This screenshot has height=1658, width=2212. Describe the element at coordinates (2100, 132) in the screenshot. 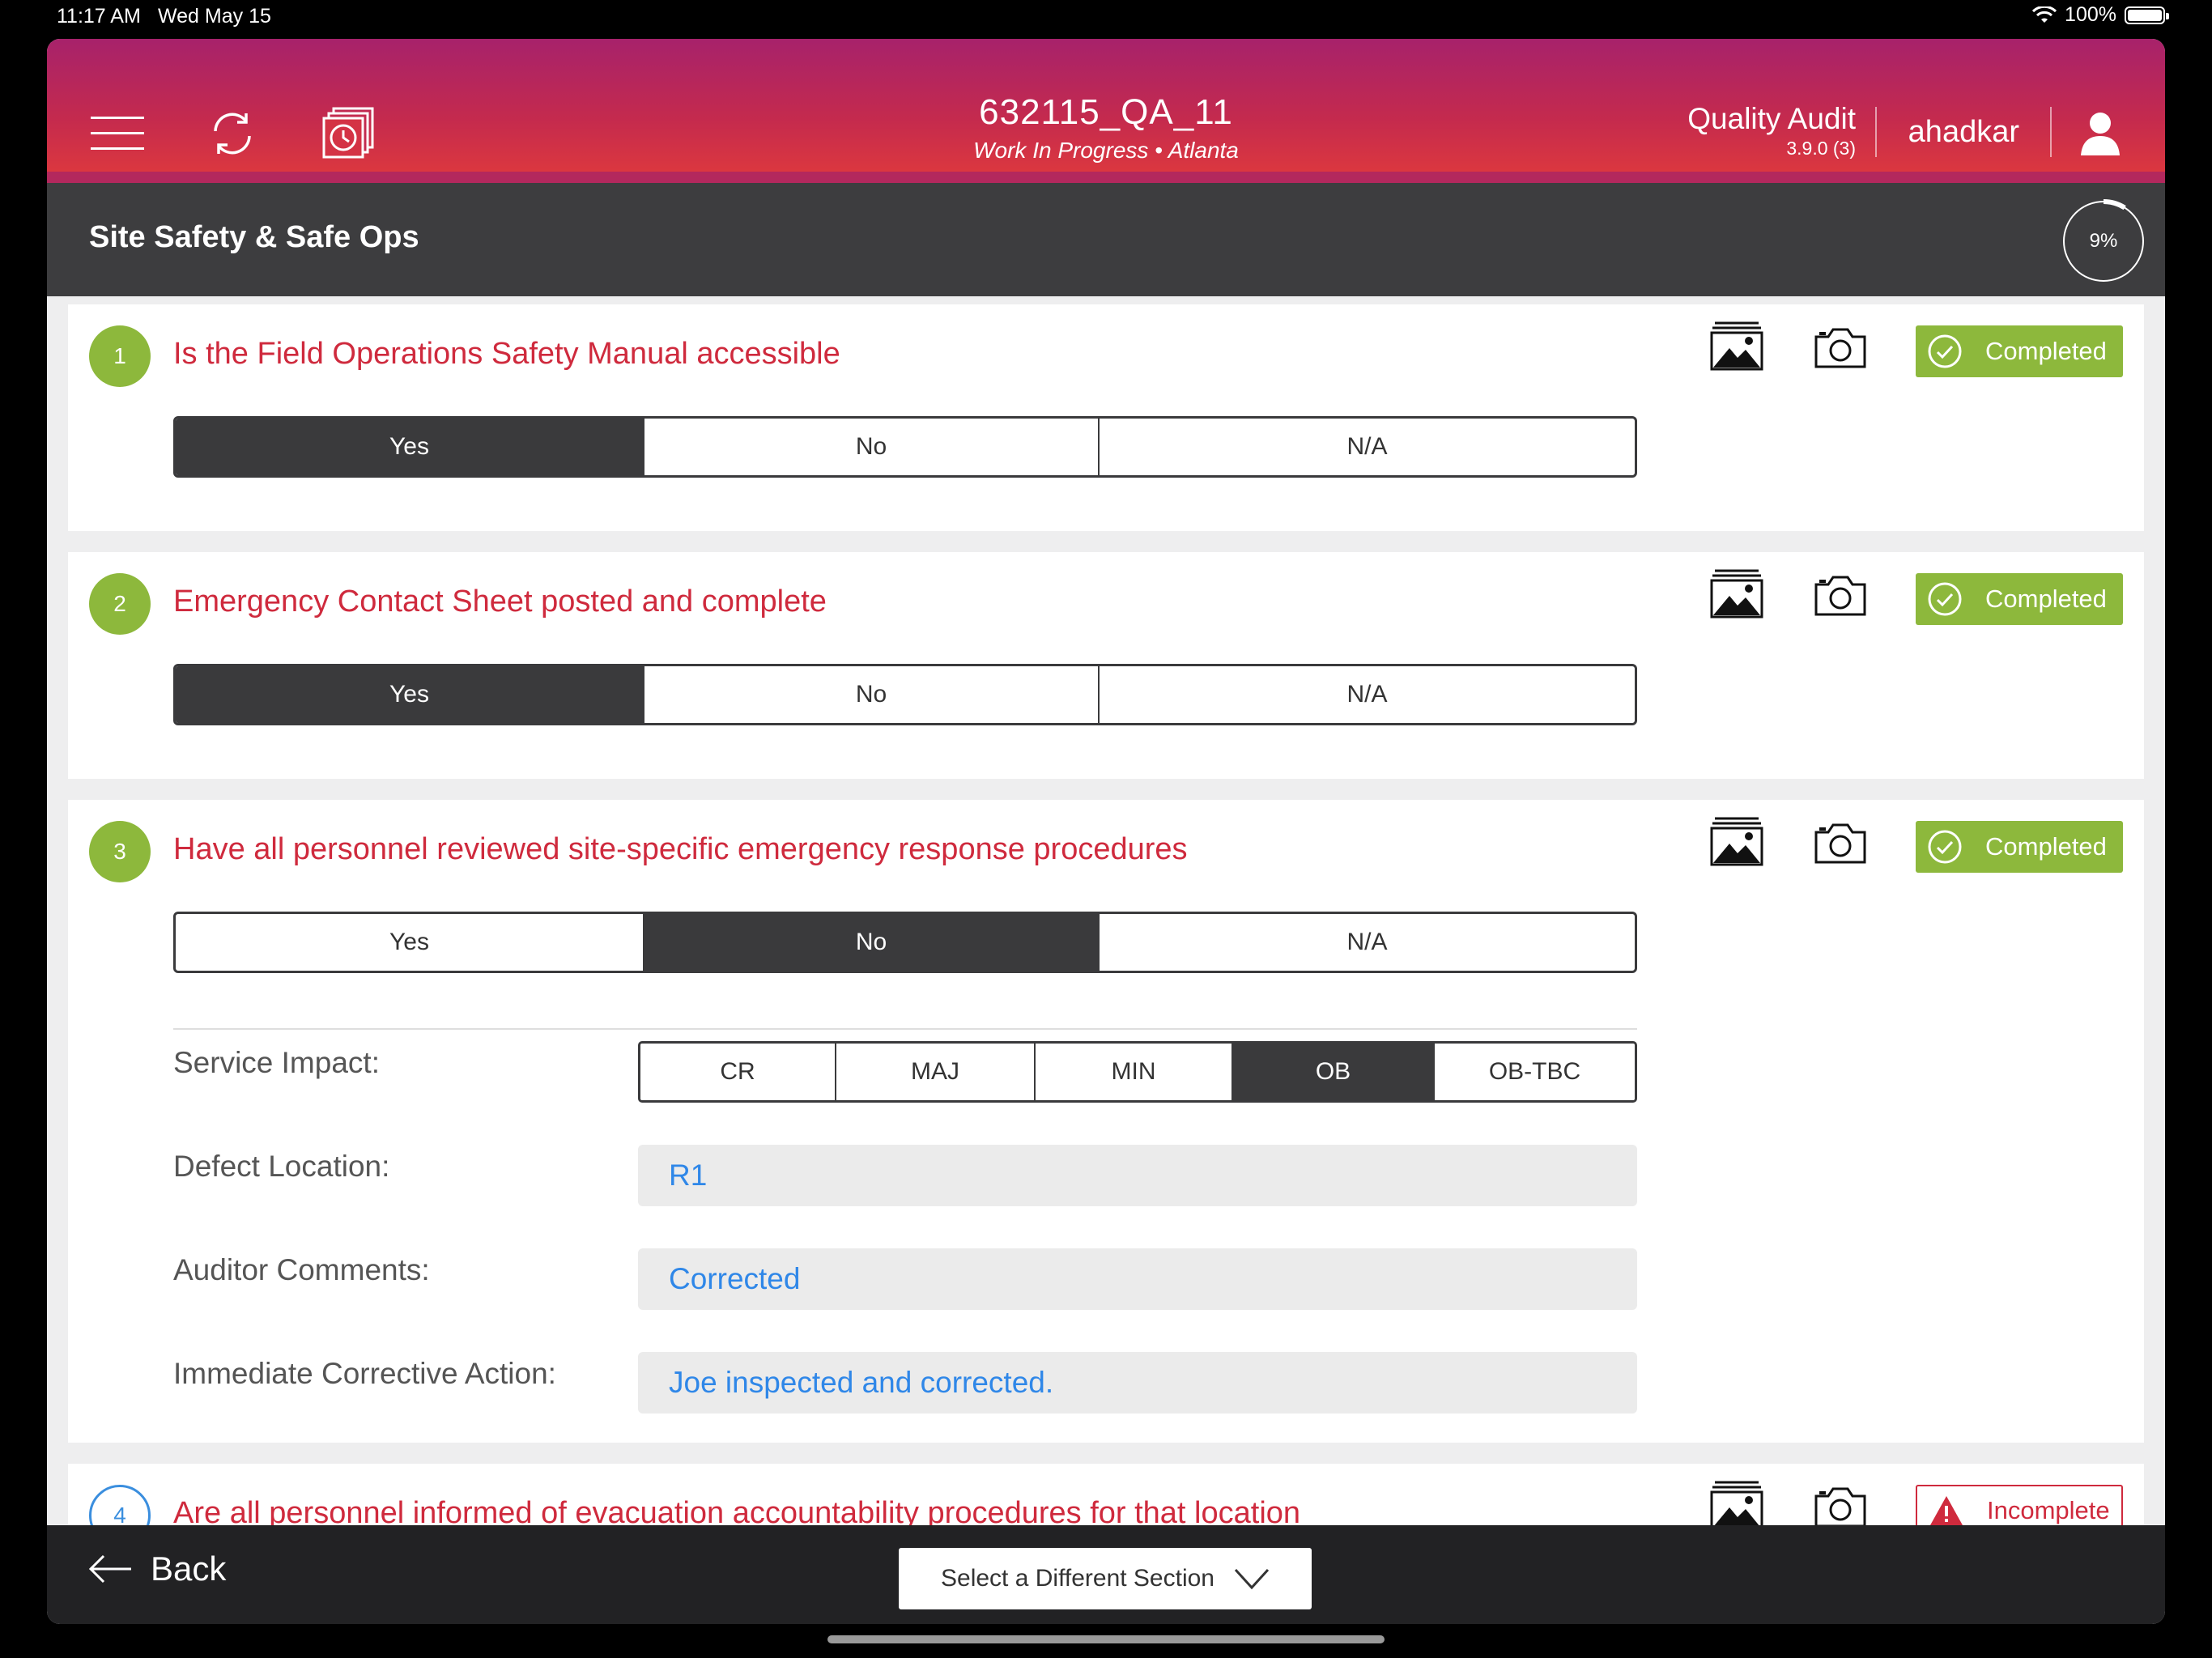

I see `user-icon` at that location.